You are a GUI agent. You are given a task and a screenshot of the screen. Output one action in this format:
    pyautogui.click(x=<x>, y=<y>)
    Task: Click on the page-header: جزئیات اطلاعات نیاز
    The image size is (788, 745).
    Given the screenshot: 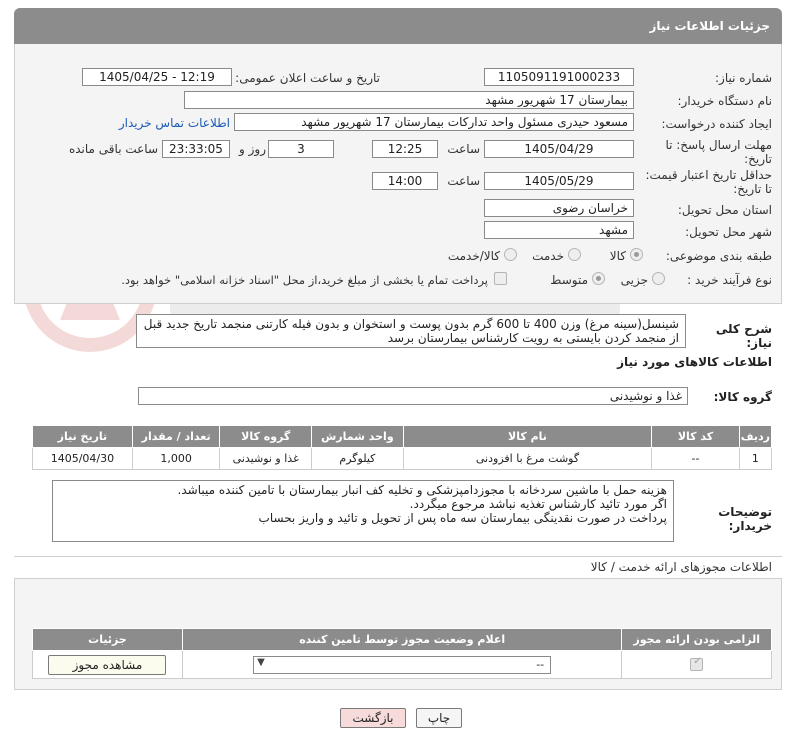 What is the action you would take?
    pyautogui.click(x=398, y=26)
    